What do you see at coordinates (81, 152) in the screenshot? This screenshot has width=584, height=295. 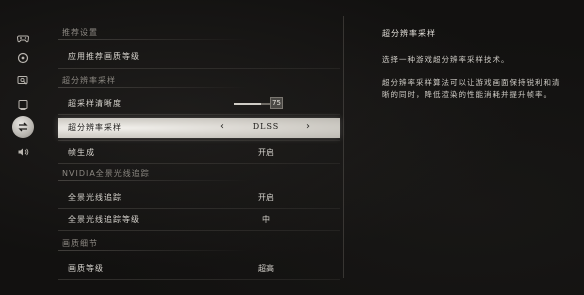 I see `frame-generation-label: 帧生成` at bounding box center [81, 152].